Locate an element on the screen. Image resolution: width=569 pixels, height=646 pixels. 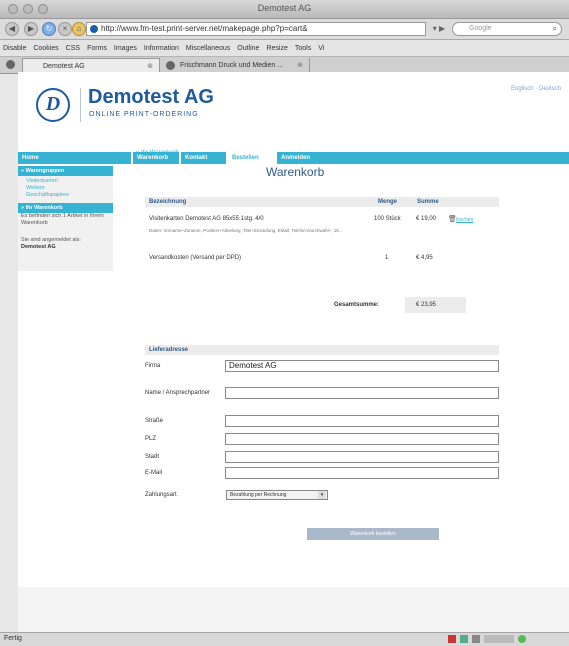
reload-icon: ↻ is located at coordinates (49, 29).